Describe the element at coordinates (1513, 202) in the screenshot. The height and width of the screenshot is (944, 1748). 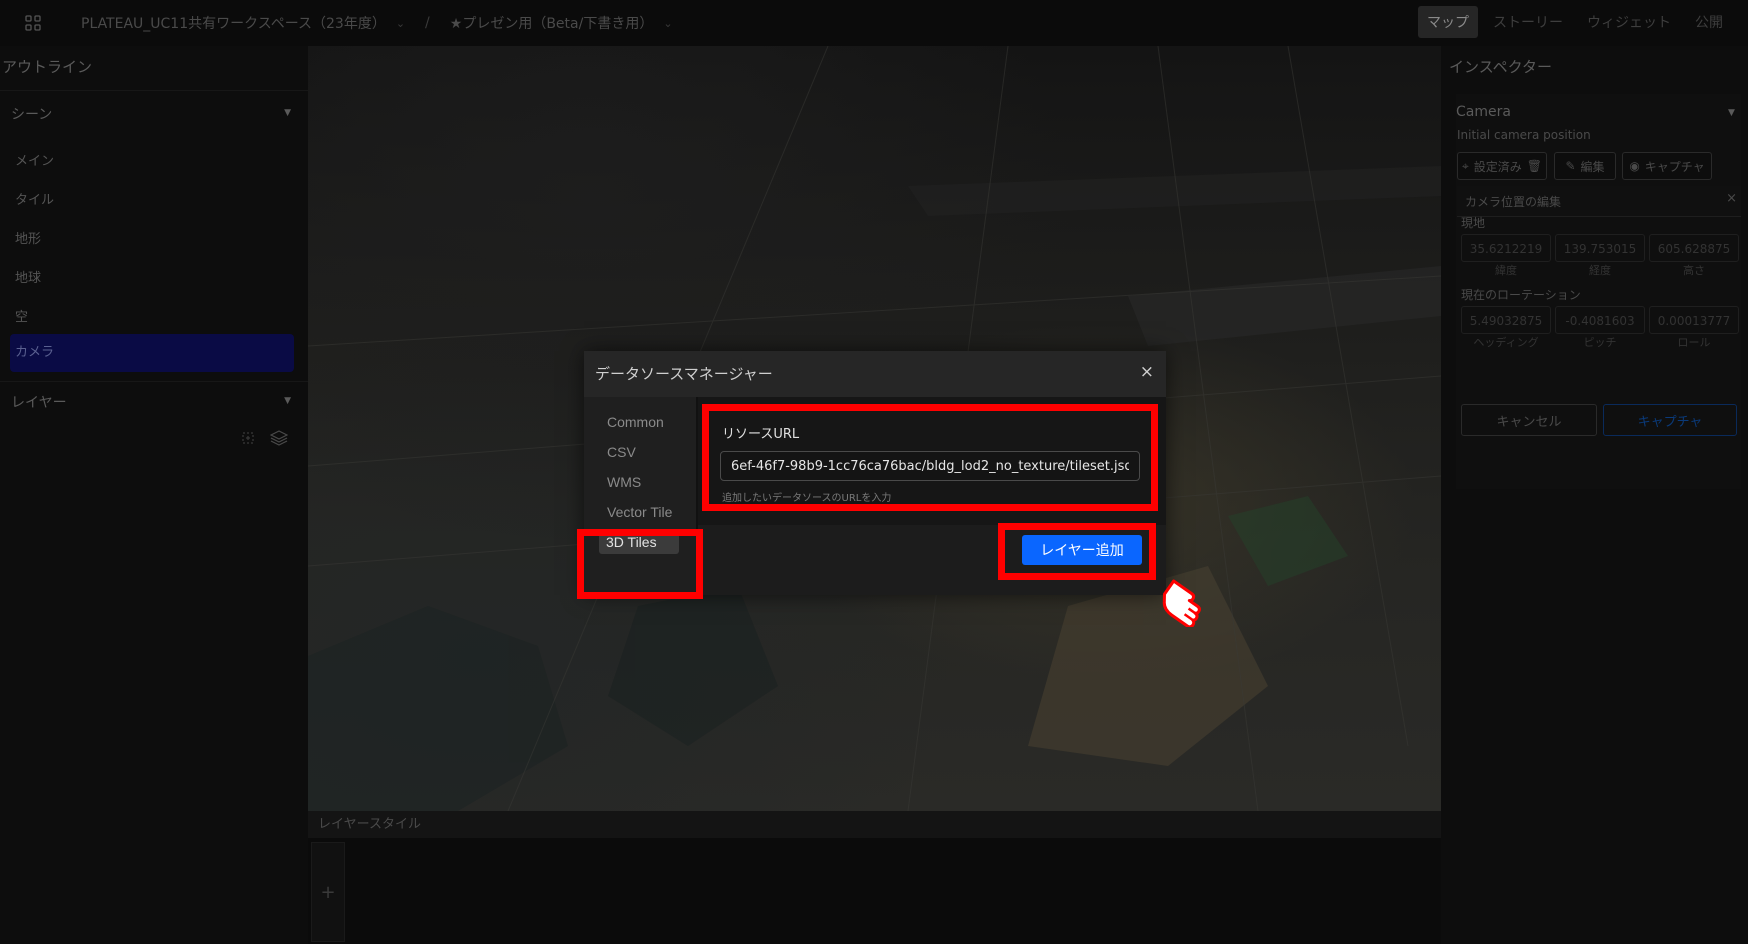
I see `camera-edit-title: カメラ位置の編集` at that location.